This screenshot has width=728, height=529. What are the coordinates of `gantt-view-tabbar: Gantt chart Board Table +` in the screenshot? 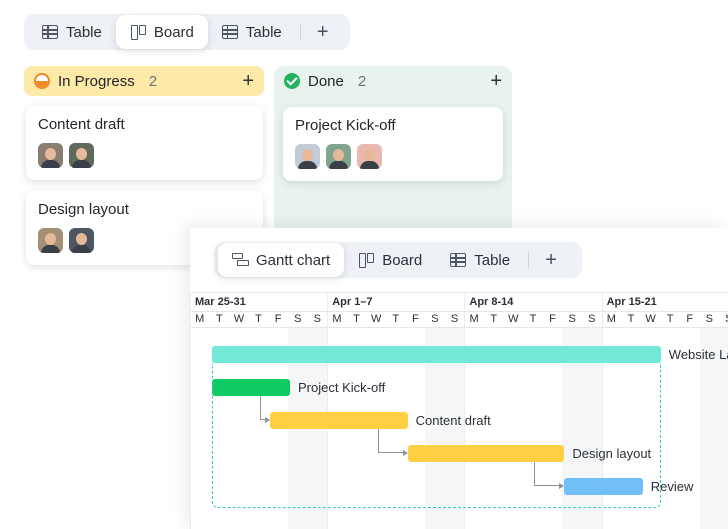 It's located at (398, 260).